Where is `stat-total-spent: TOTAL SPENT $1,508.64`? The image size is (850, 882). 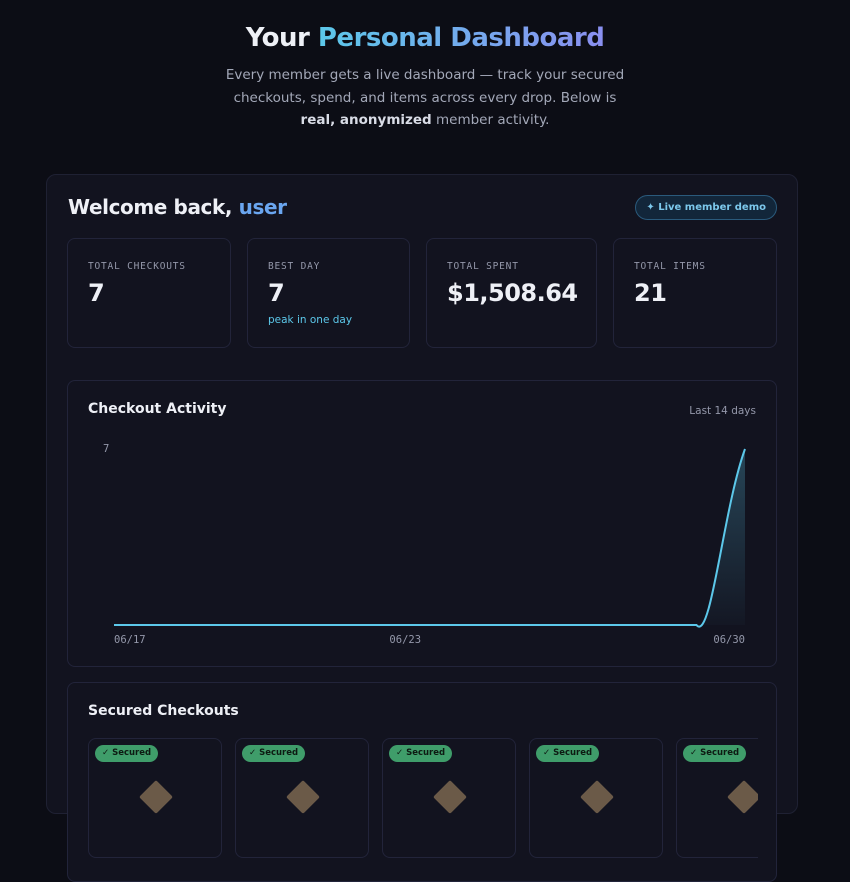 stat-total-spent: TOTAL SPENT $1,508.64 is located at coordinates (511, 293).